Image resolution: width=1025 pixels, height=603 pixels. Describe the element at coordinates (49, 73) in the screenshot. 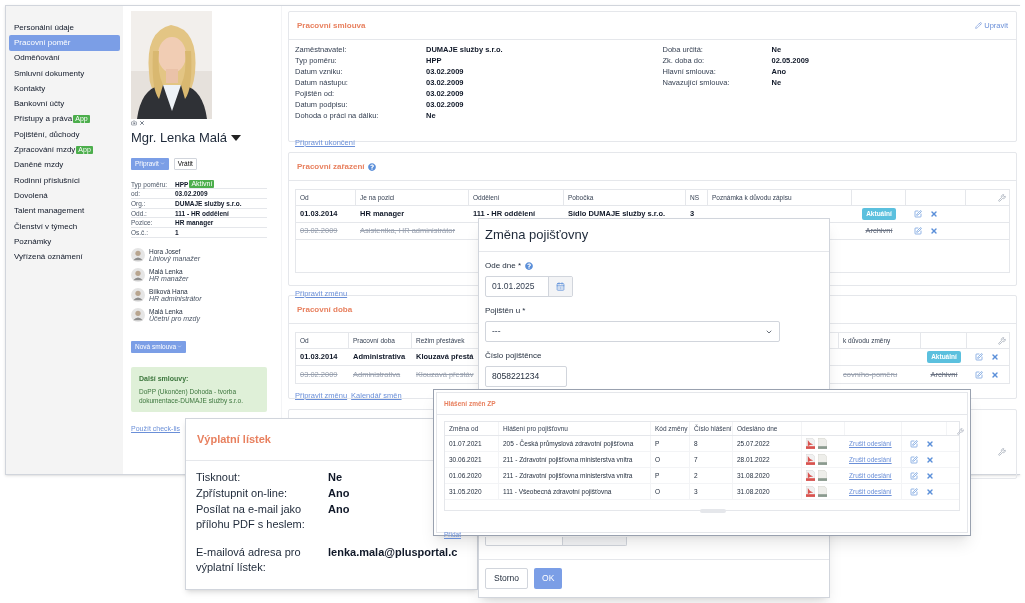

I see `sidebar-label: Smluvní dokumenty` at that location.